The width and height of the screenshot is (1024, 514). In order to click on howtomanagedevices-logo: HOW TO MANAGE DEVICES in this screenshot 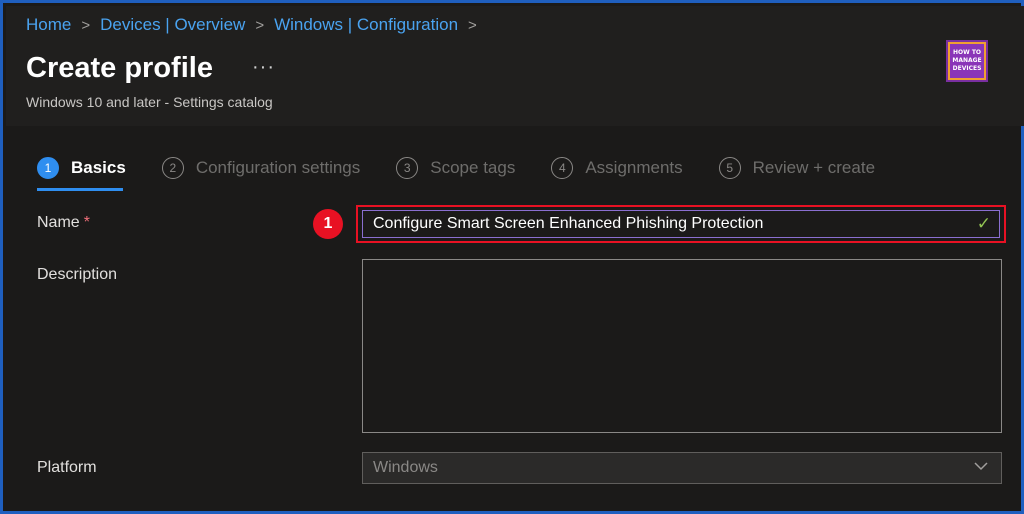, I will do `click(967, 61)`.